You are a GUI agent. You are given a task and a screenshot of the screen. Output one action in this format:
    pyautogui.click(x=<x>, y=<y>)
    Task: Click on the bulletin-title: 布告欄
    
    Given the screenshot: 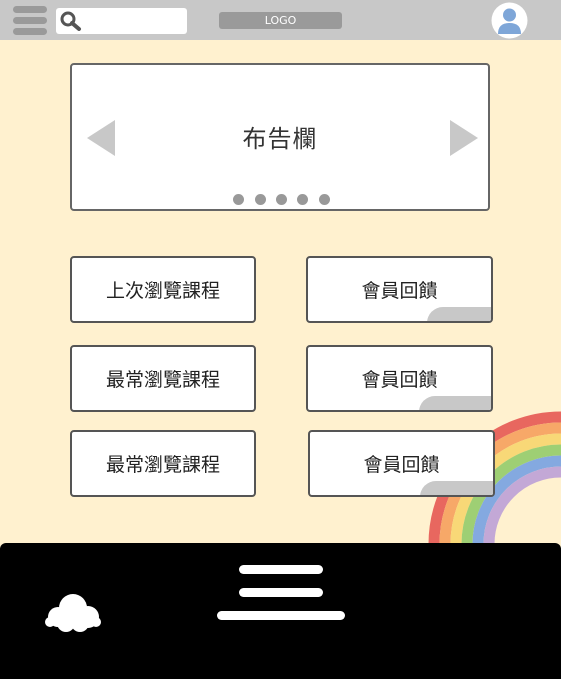 What is the action you would take?
    pyautogui.click(x=280, y=139)
    